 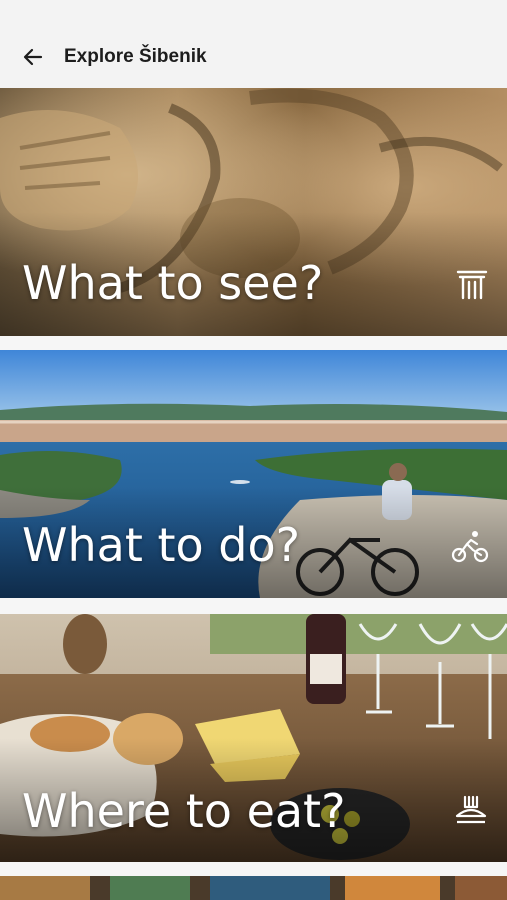 I want to click on card-label: Where to eat?, so click(x=184, y=811).